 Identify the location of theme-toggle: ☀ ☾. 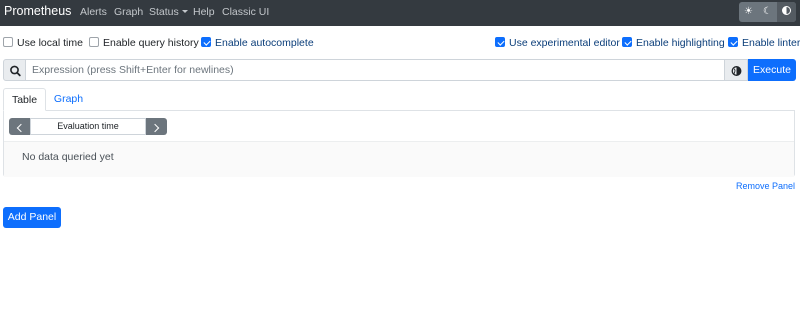
(767, 12).